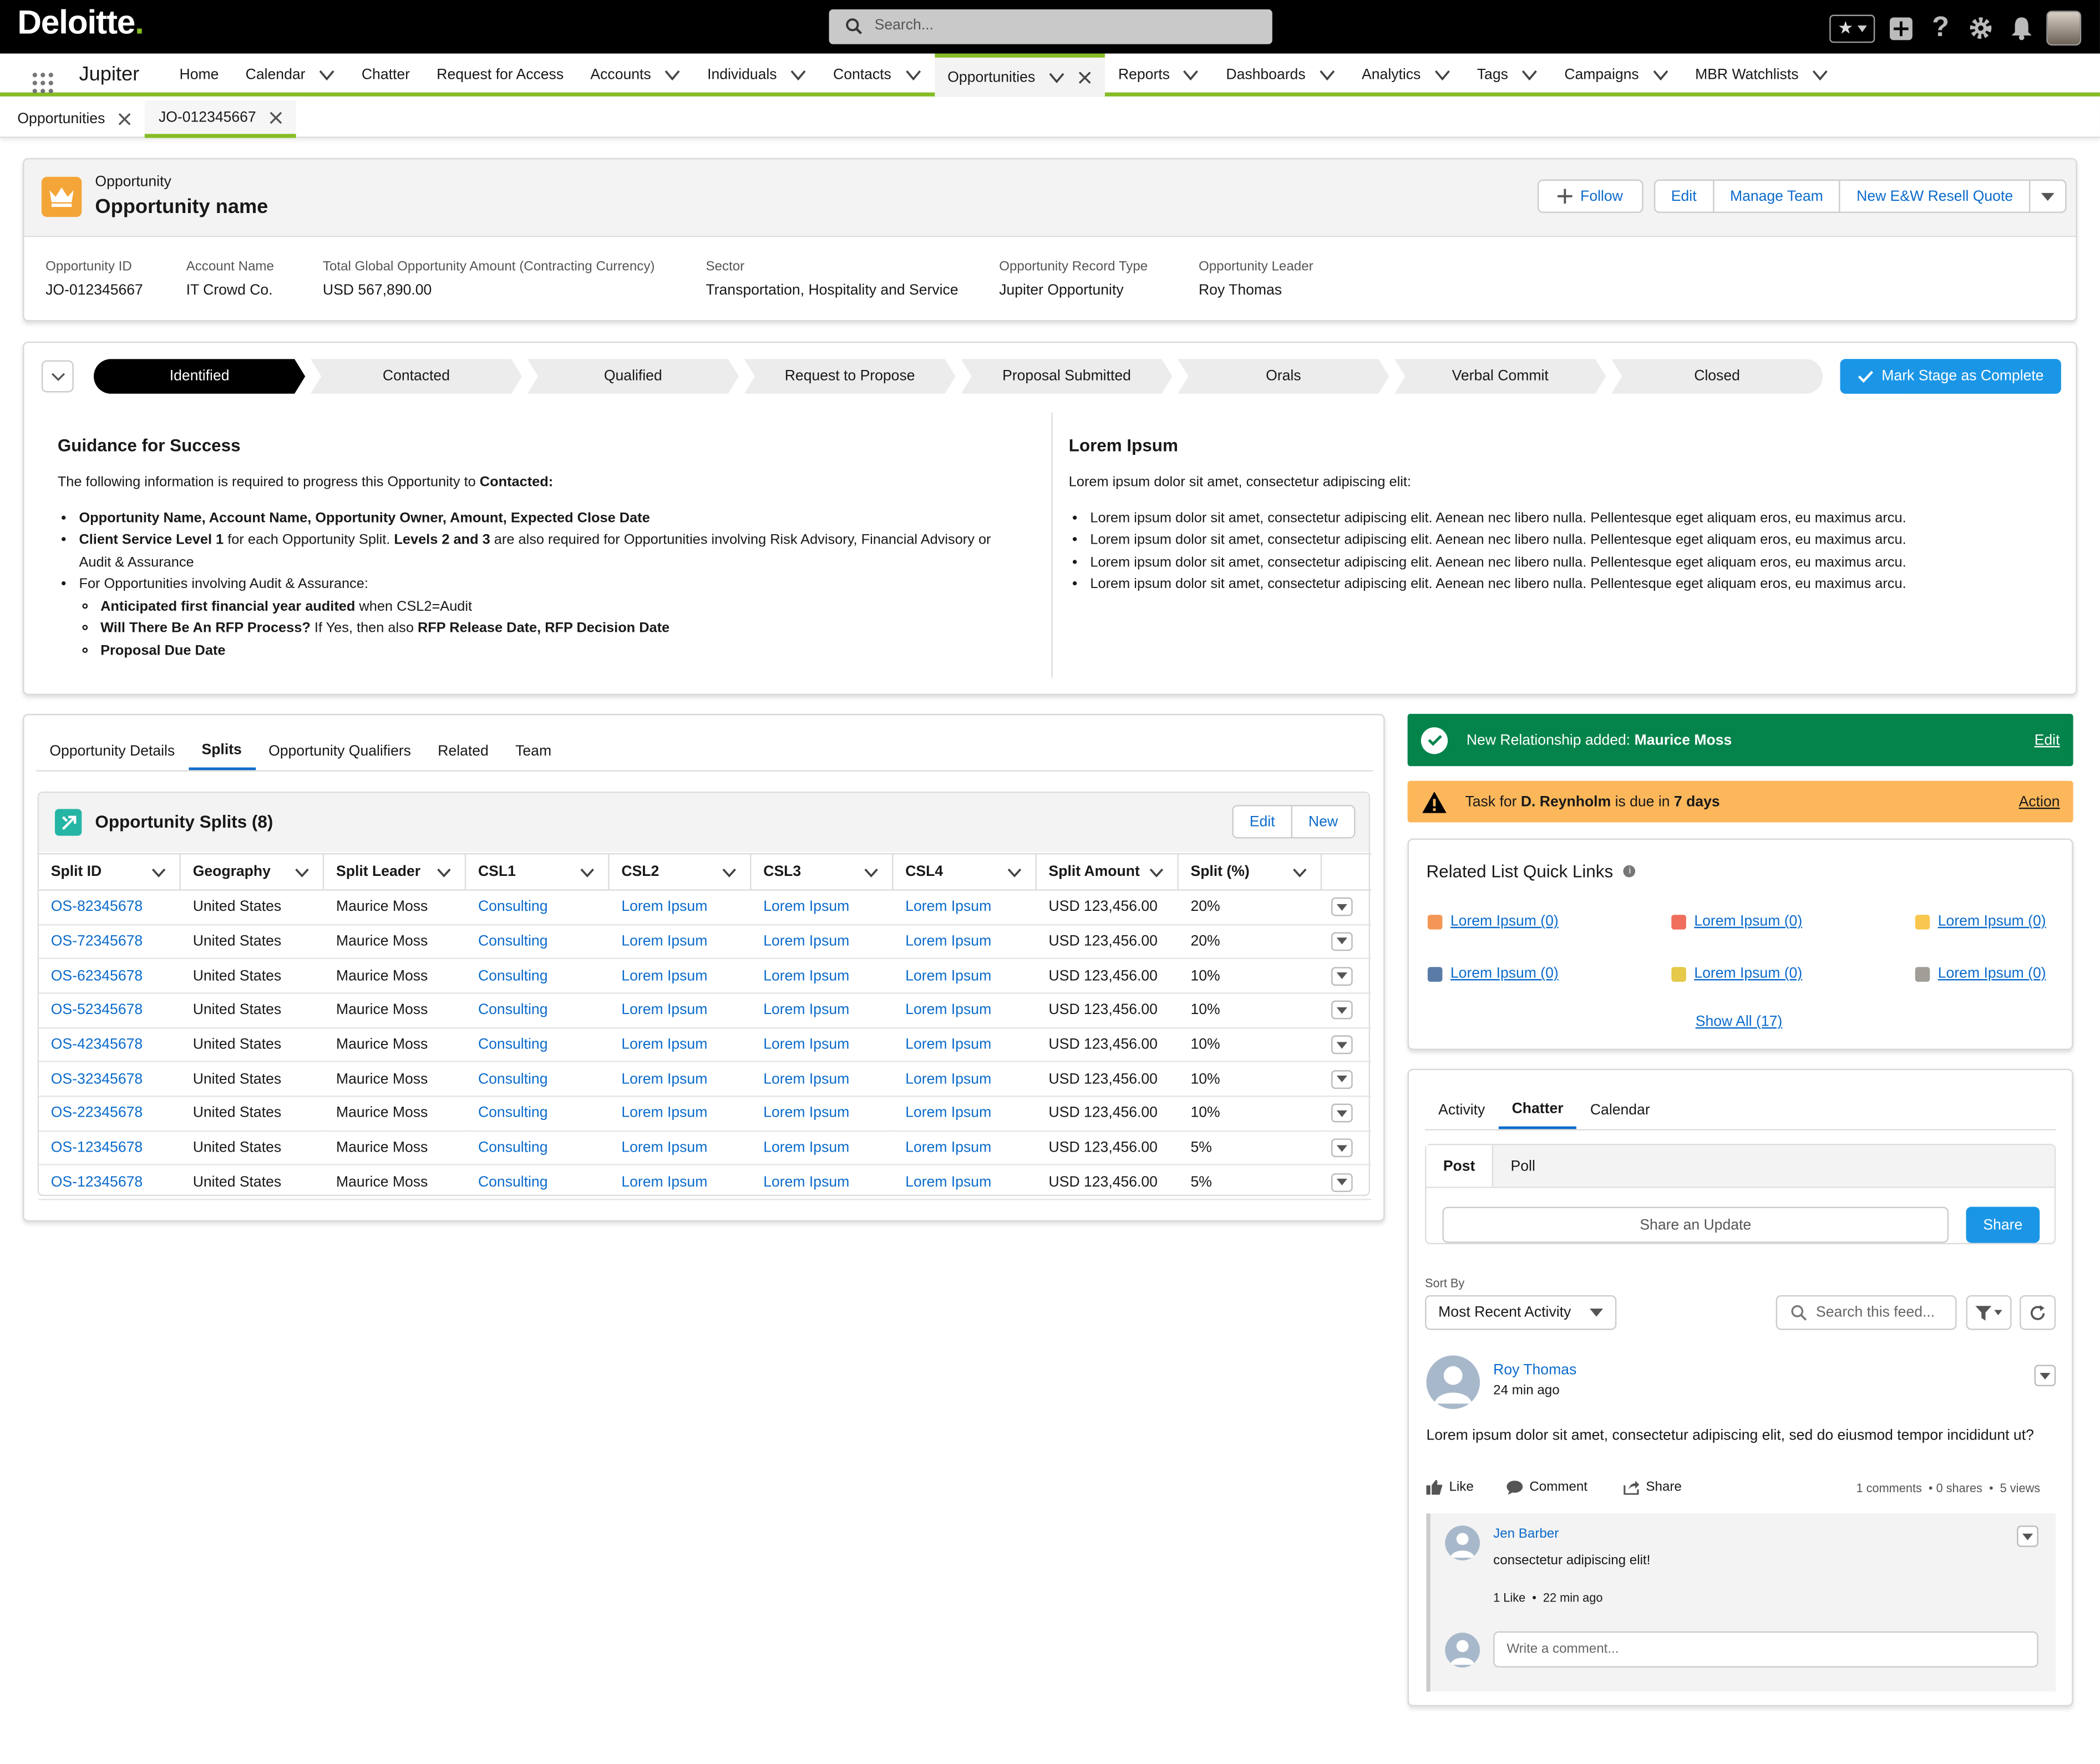  I want to click on workspace-tab-record: JO-012345667, so click(221, 119).